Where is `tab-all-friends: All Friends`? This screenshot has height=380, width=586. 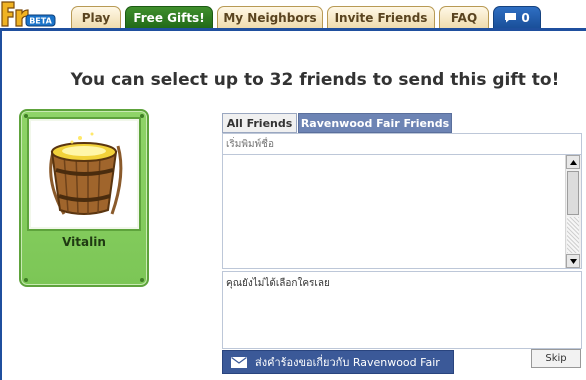
tab-all-friends: All Friends is located at coordinates (259, 123).